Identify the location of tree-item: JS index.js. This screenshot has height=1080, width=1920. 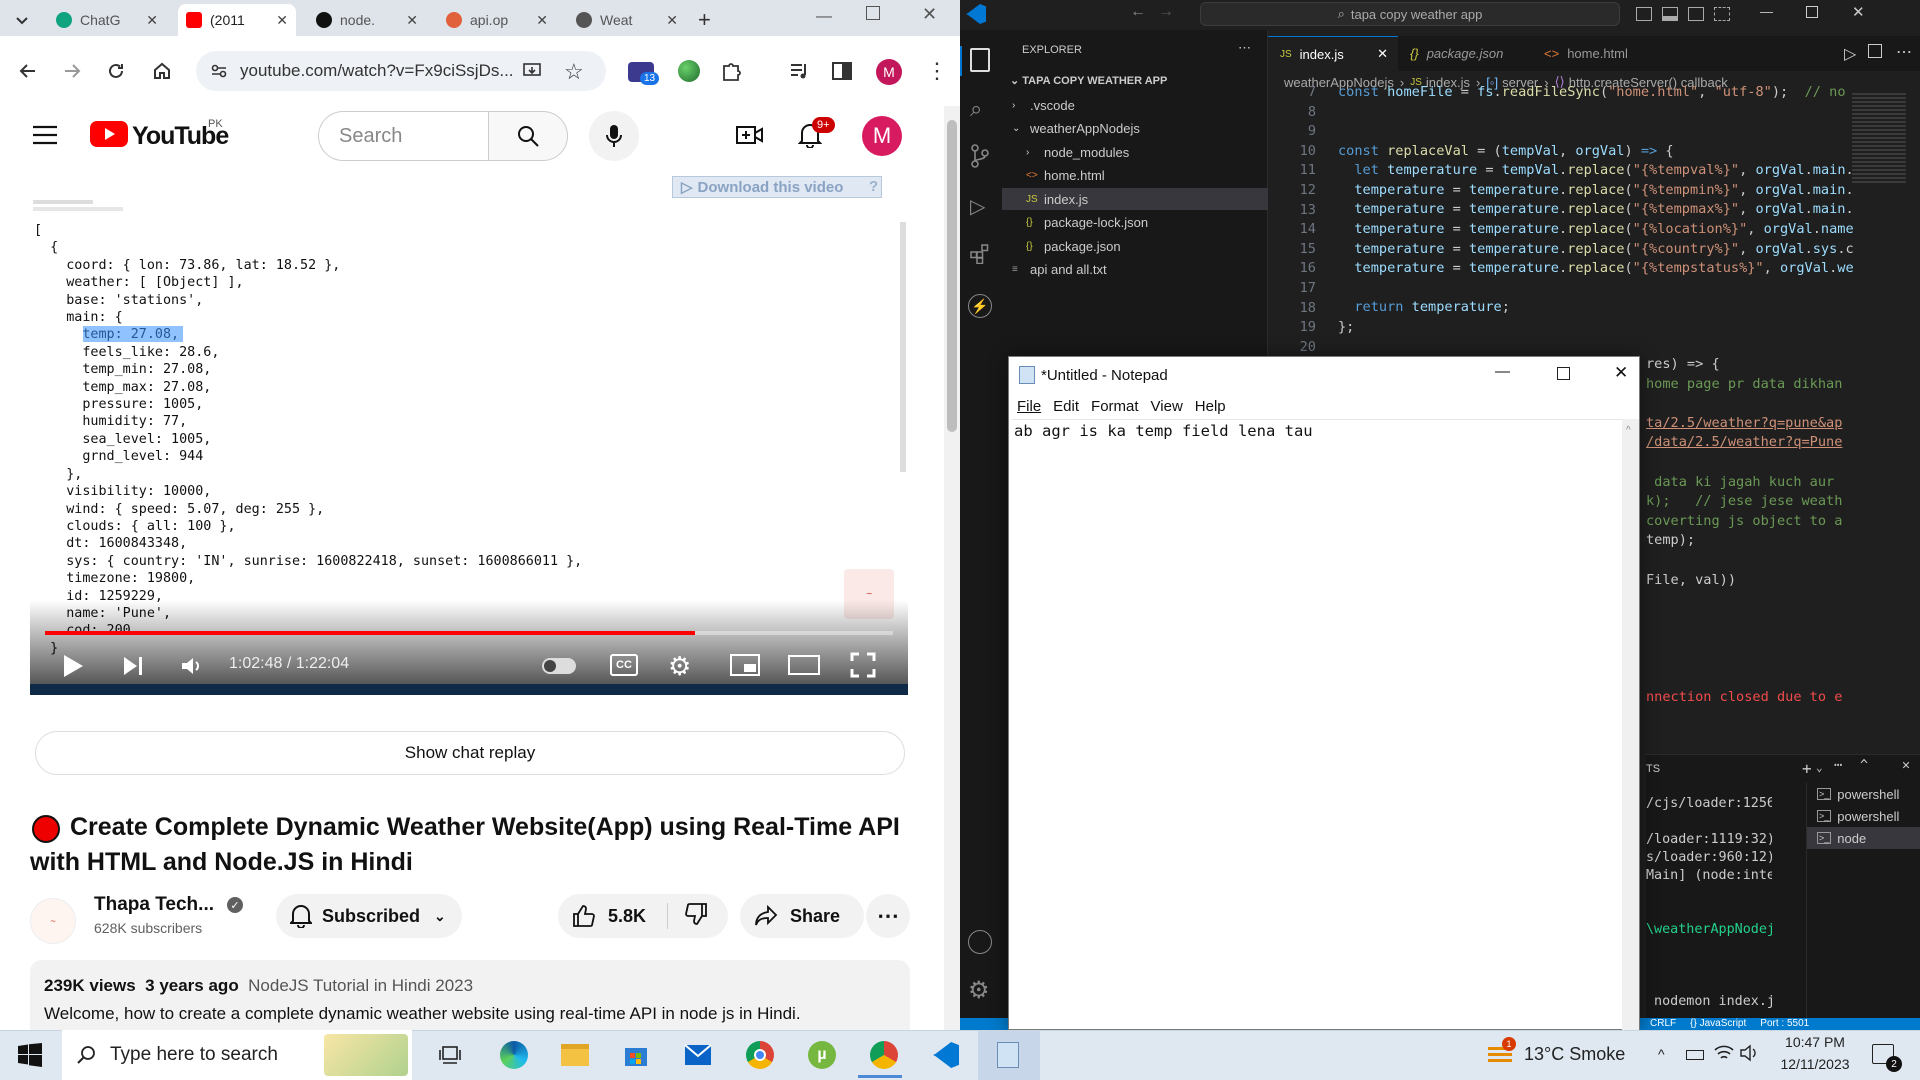
(1135, 199).